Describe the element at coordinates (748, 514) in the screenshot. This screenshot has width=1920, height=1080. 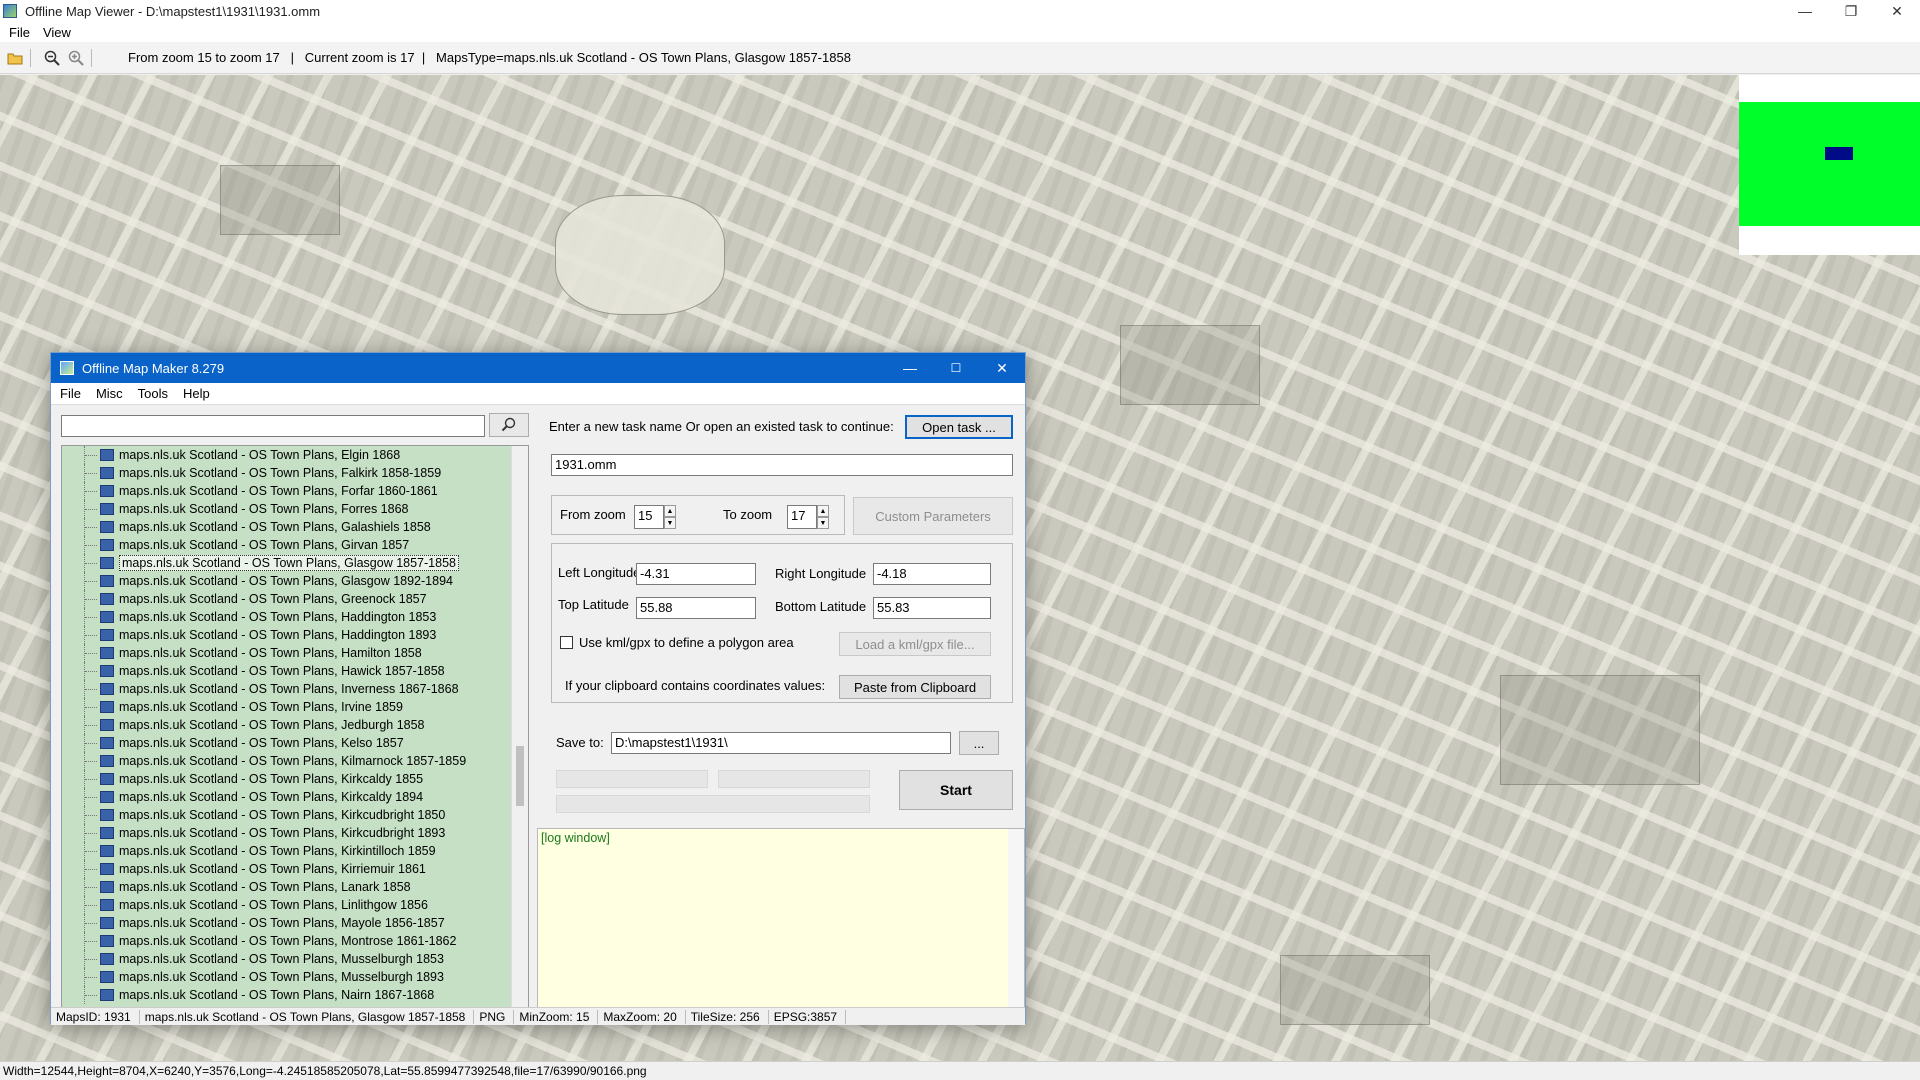
I see `to-zoom-label: To zoom` at that location.